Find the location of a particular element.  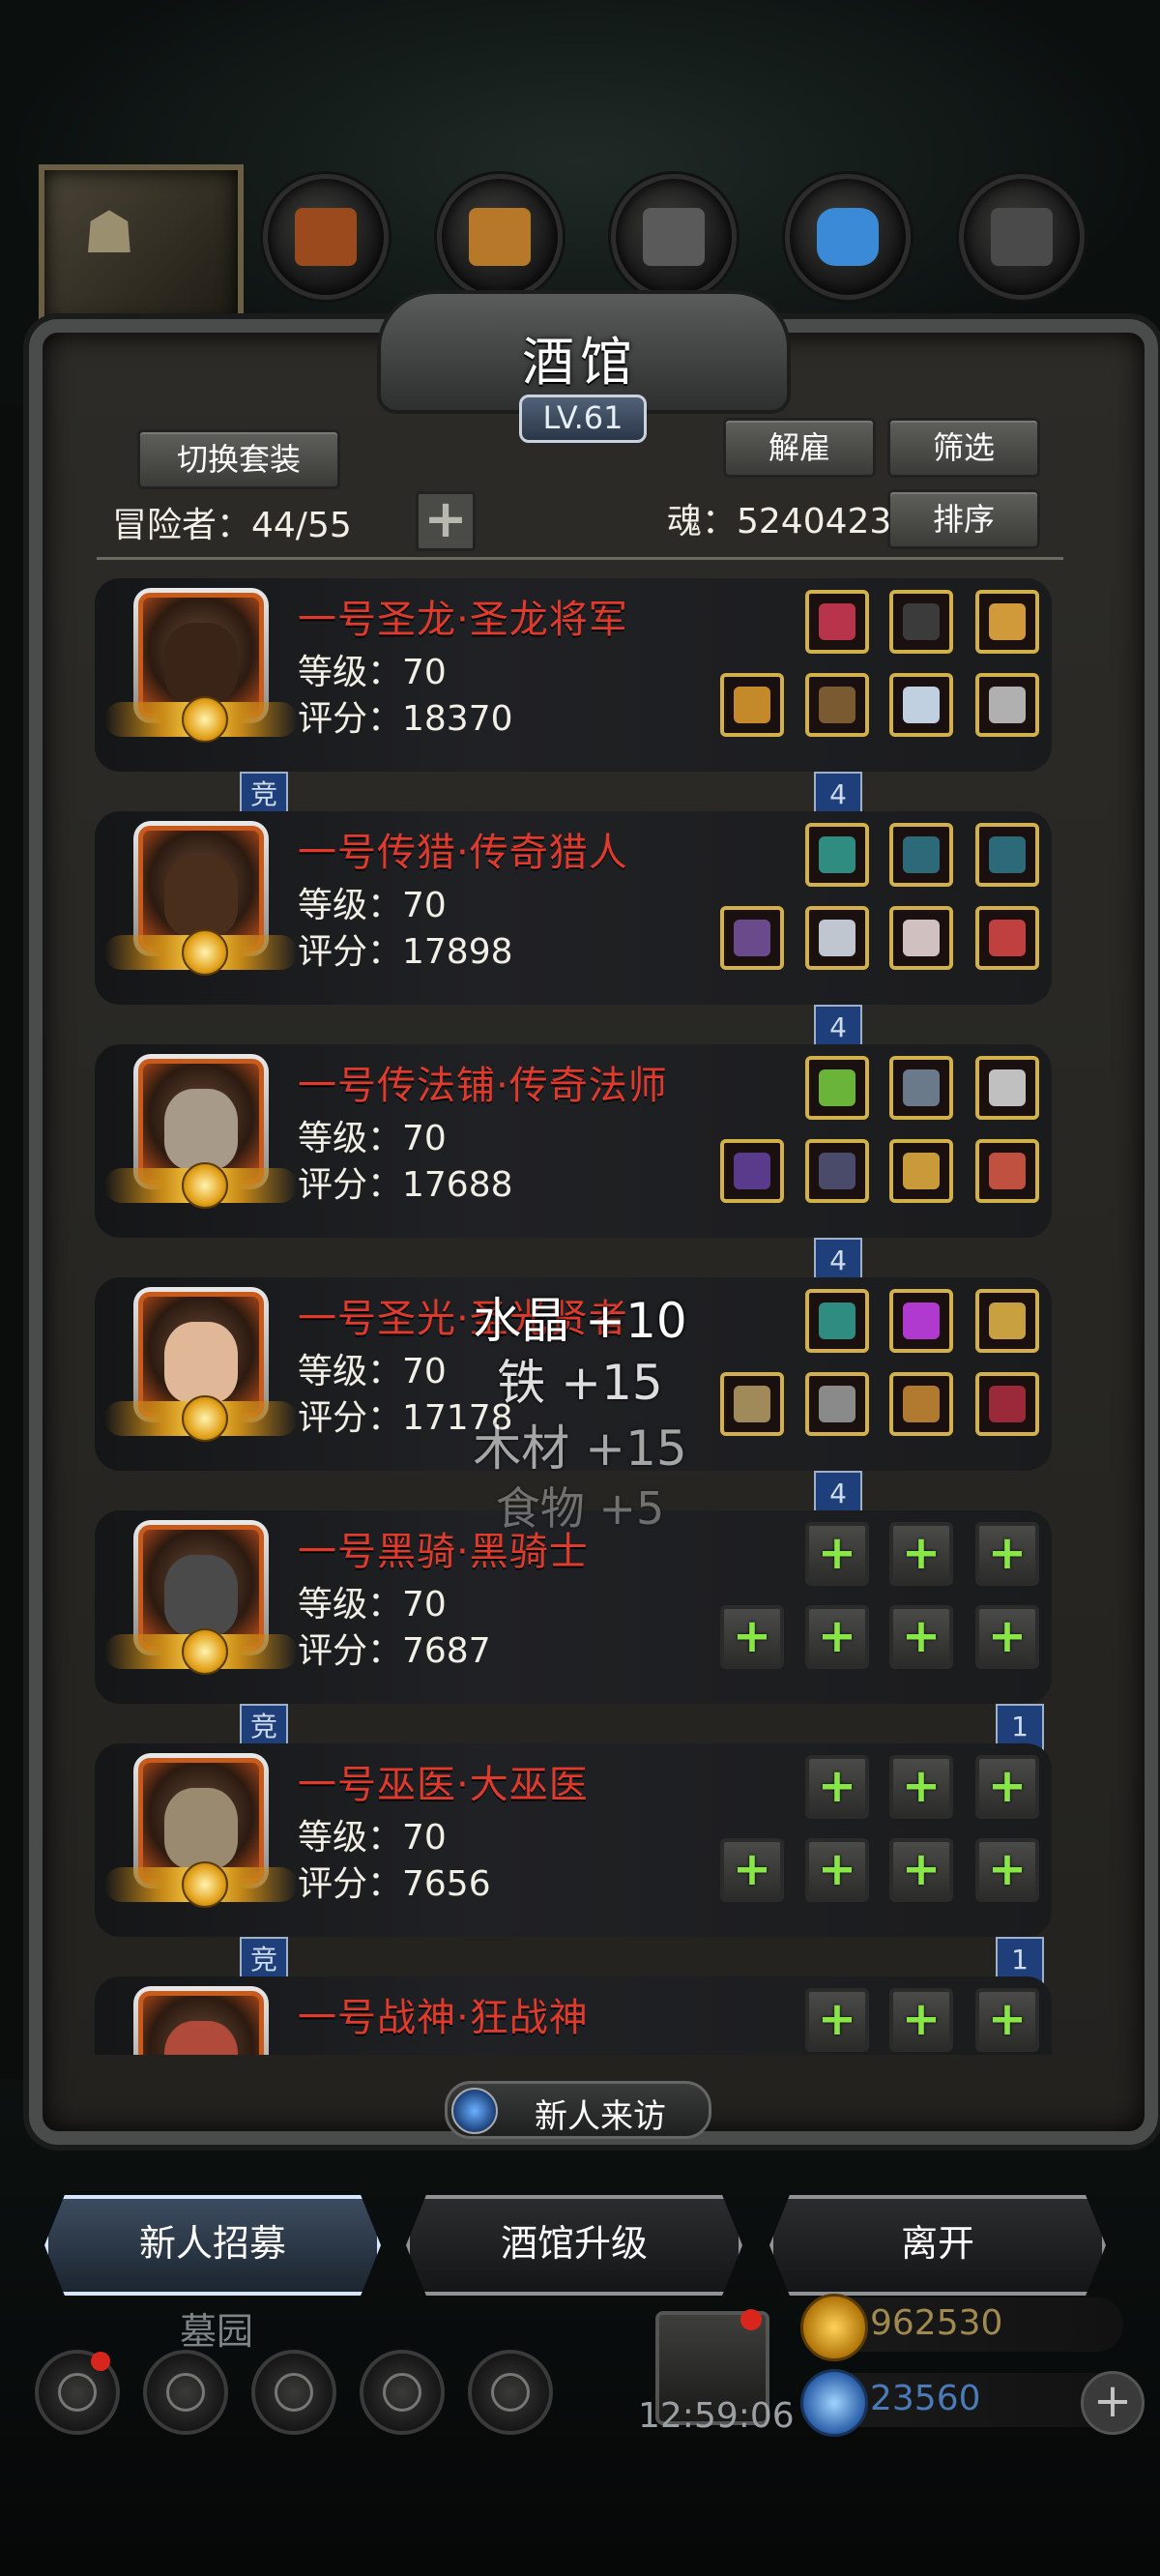

expand-roster-button: + is located at coordinates (446, 521).